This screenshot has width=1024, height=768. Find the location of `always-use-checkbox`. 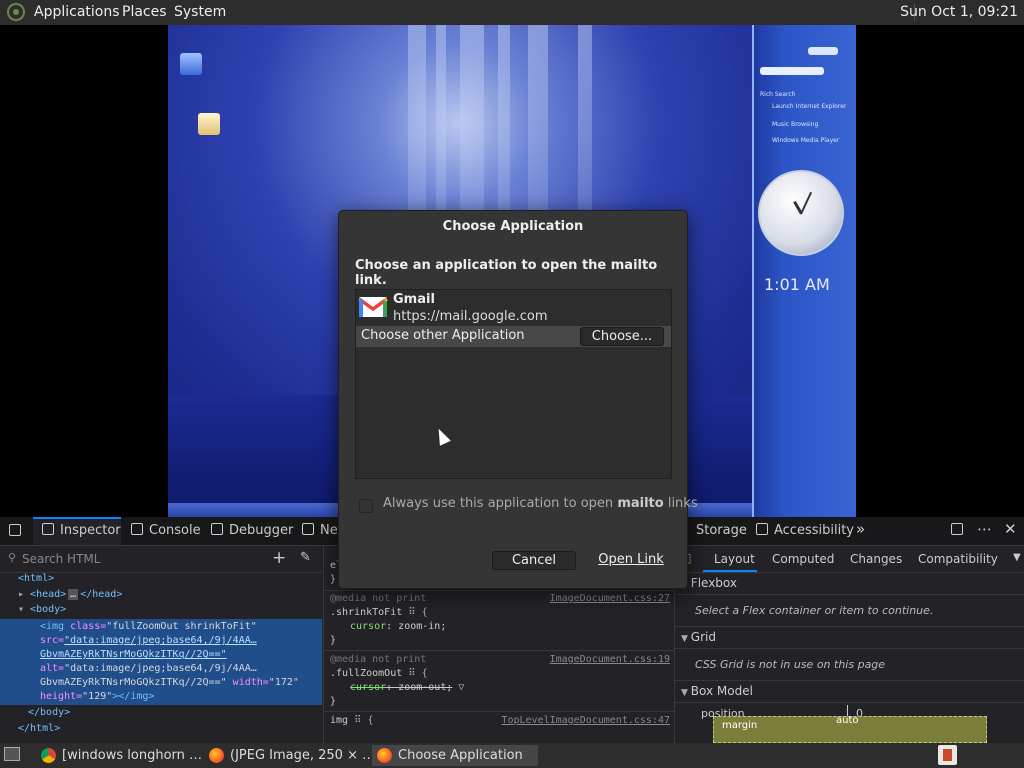

always-use-checkbox is located at coordinates (366, 506).